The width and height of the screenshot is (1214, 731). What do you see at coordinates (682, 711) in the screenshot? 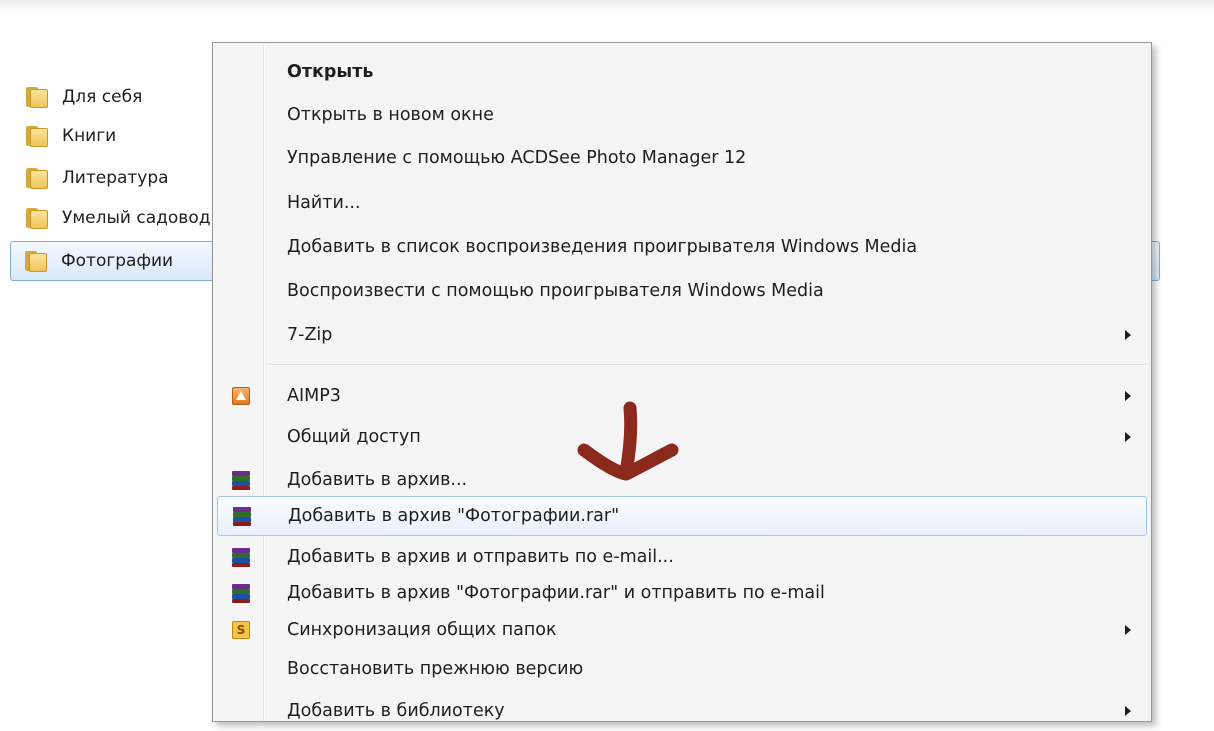
I see `menu-item-add-to-library: Добавить в библиотеку` at bounding box center [682, 711].